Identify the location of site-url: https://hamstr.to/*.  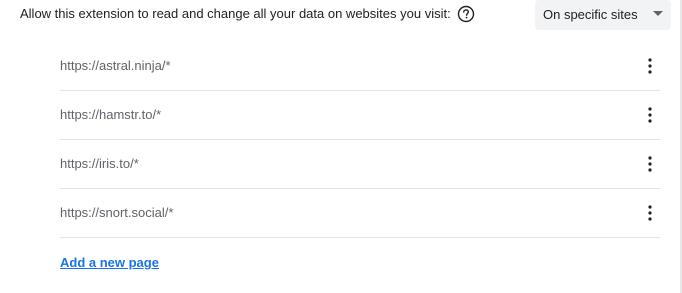
(111, 114).